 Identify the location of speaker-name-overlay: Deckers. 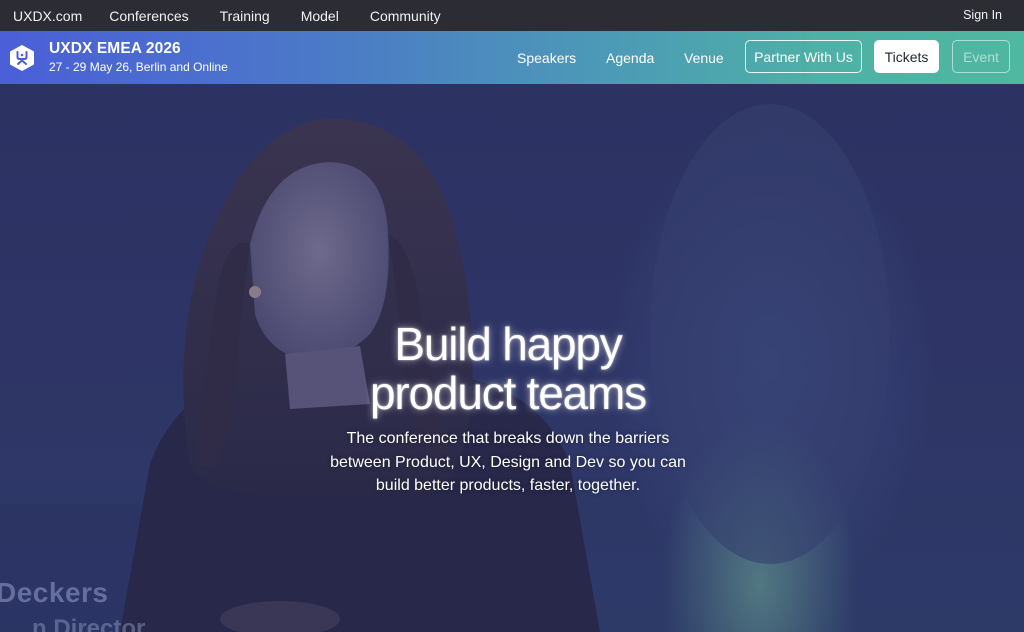
(54, 592).